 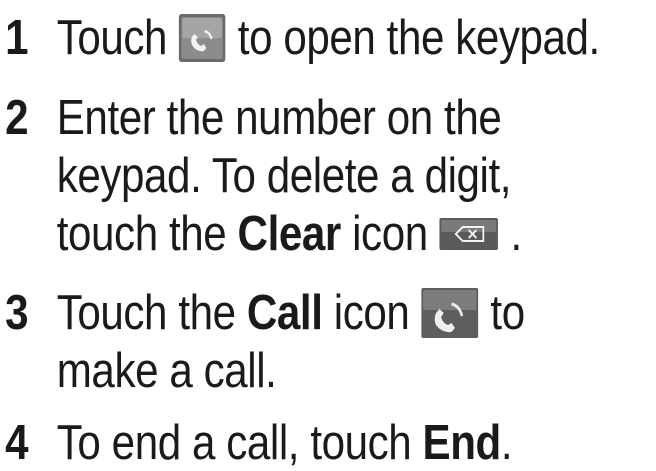 I want to click on step-text: To end a call, touch End., so click(x=284, y=443).